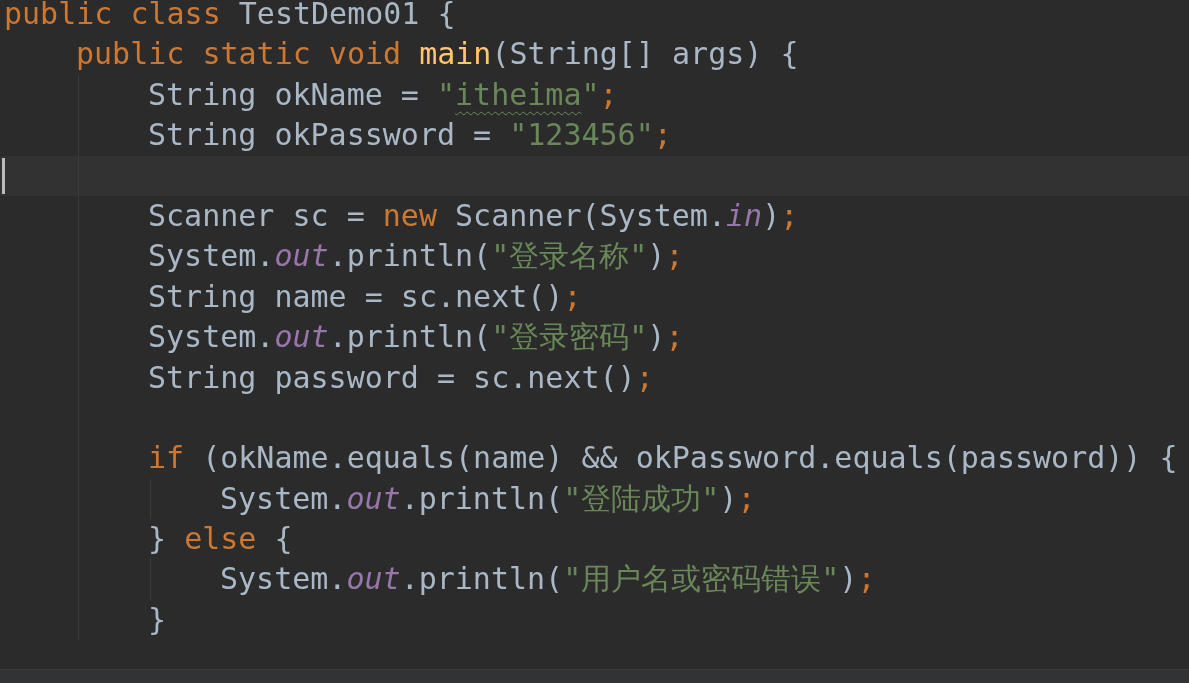 This screenshot has width=1189, height=683. What do you see at coordinates (473, 215) in the screenshot?
I see `code-line: Scanner sc = new Scanner(System.in);` at bounding box center [473, 215].